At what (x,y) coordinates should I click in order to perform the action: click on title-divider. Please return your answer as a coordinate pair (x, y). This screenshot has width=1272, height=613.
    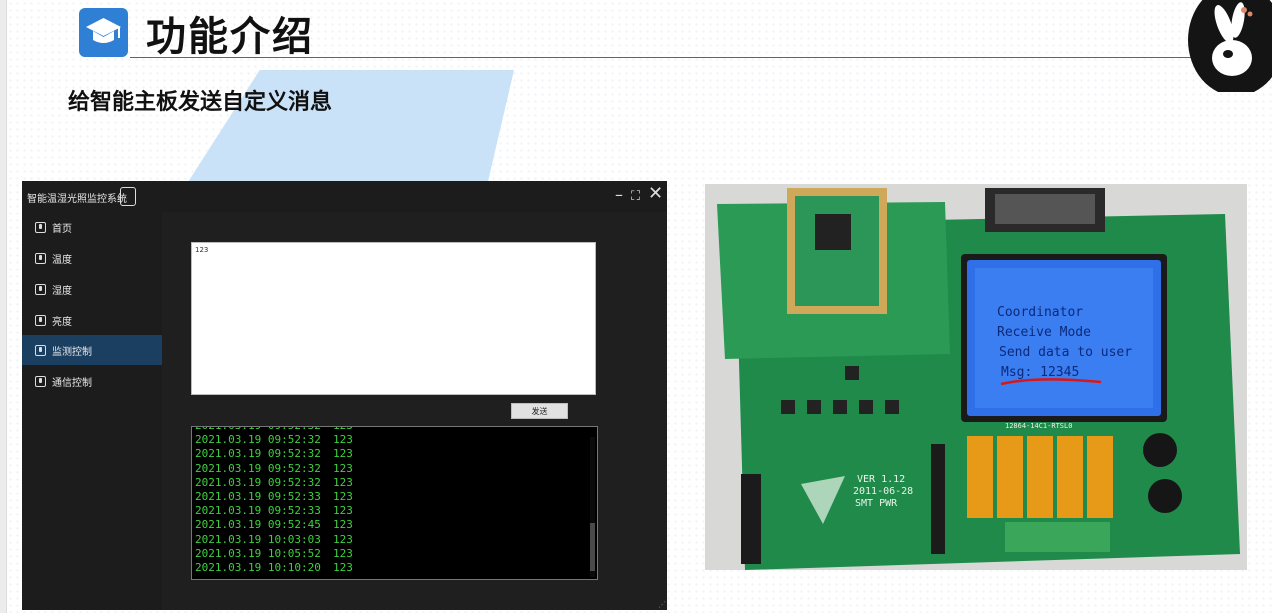
    Looking at the image, I should click on (677, 57).